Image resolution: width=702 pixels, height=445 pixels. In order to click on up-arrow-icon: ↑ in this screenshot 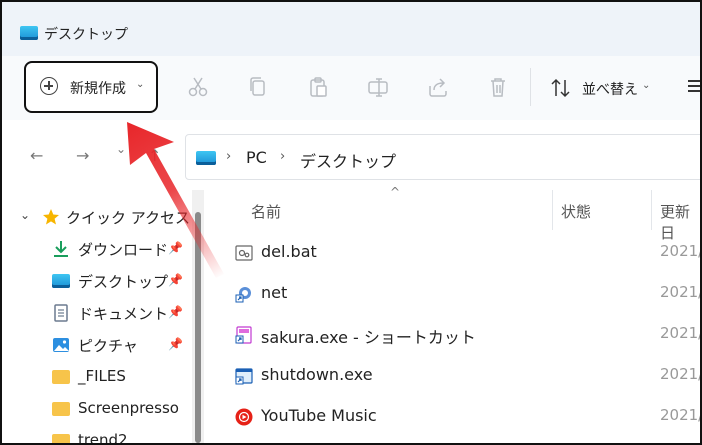, I will do `click(154, 155)`.